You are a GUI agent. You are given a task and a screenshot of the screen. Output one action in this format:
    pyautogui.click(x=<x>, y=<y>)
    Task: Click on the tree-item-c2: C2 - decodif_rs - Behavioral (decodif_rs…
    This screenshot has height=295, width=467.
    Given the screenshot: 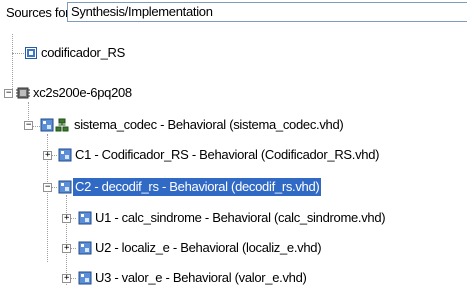 What is the action you would take?
    pyautogui.click(x=190, y=187)
    